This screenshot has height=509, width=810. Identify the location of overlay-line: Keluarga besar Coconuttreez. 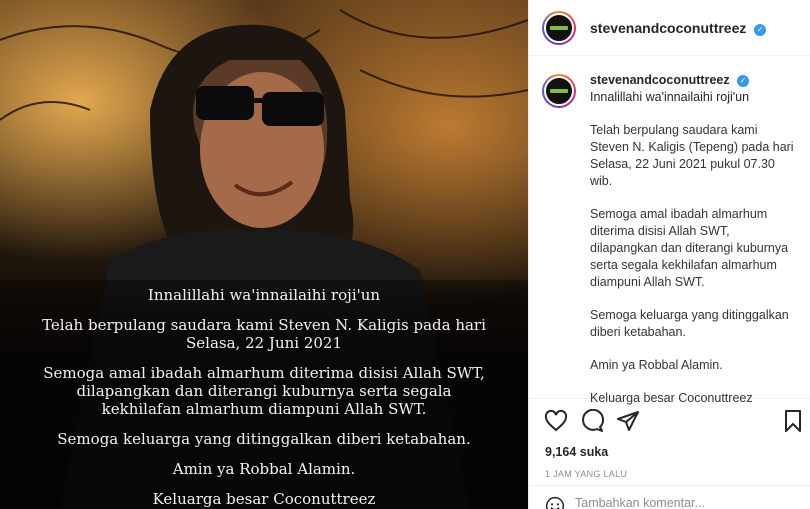
(264, 499).